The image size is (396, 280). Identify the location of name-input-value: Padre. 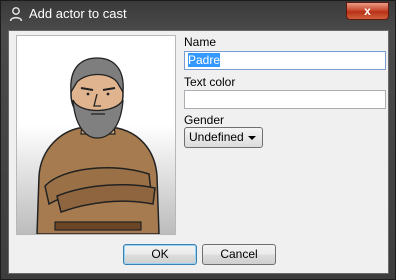
(204, 60).